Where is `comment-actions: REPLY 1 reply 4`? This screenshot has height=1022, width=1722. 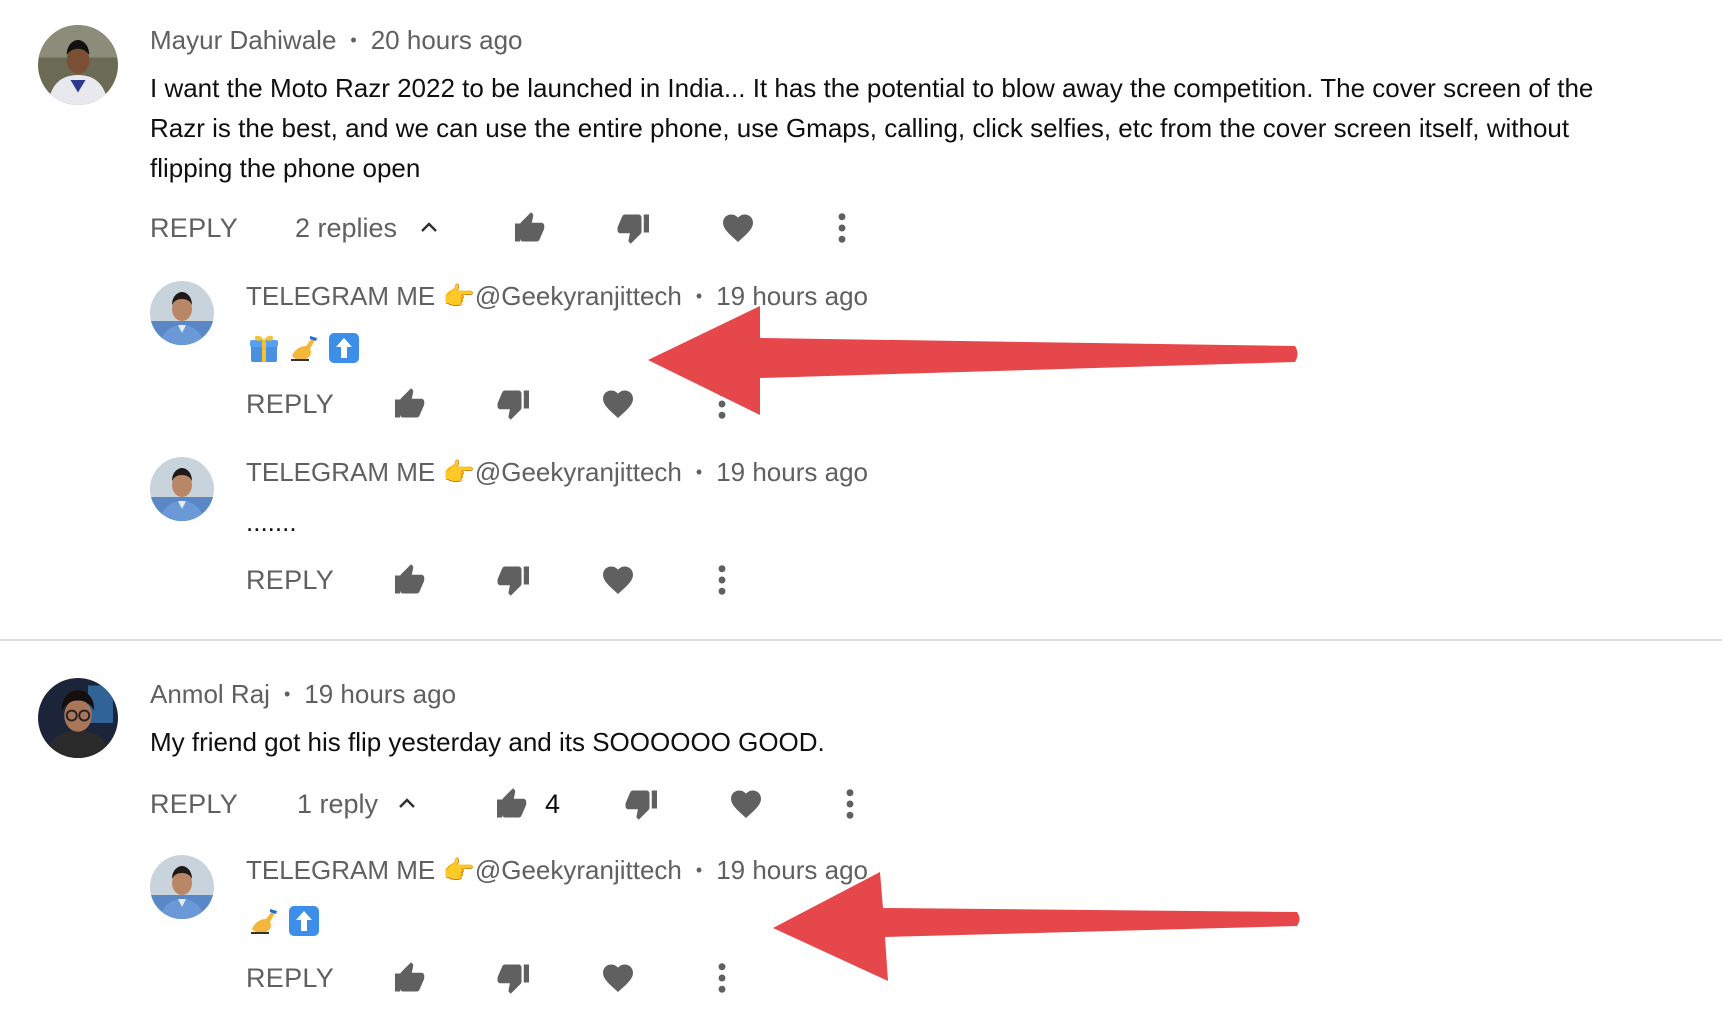
comment-actions: REPLY 1 reply 4 is located at coordinates (510, 804).